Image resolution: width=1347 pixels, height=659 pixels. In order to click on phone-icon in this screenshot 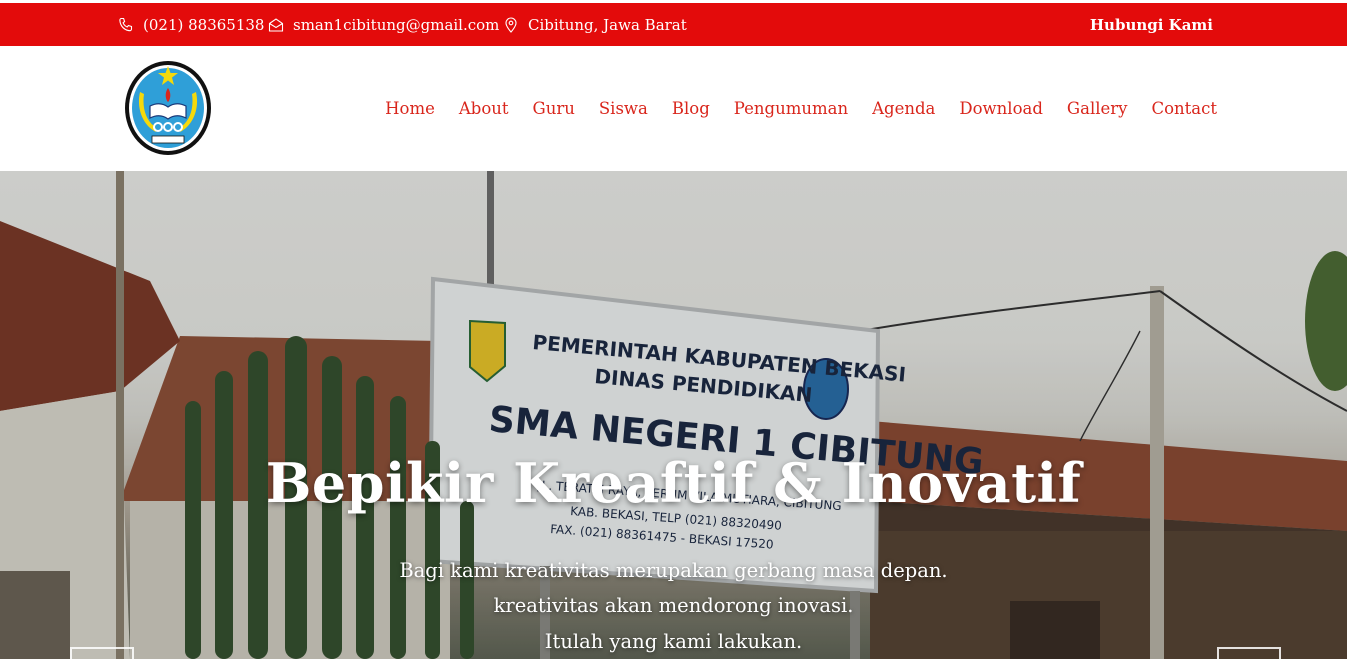, I will do `click(126, 25)`.